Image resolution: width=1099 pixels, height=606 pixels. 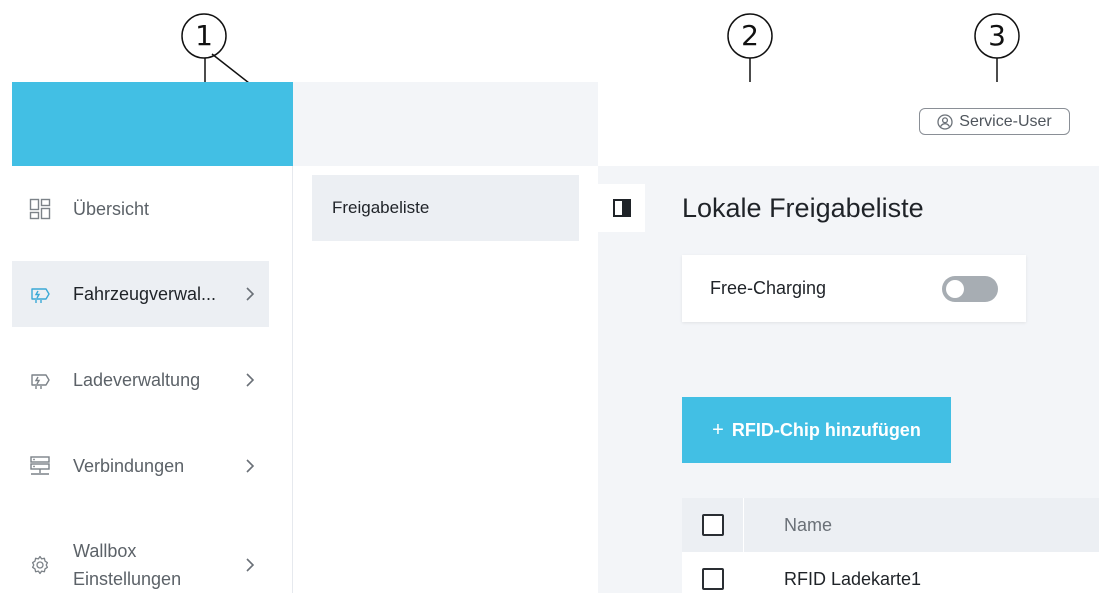 I want to click on sidebar-item-verbindungen: Verbindungen, so click(x=140, y=466).